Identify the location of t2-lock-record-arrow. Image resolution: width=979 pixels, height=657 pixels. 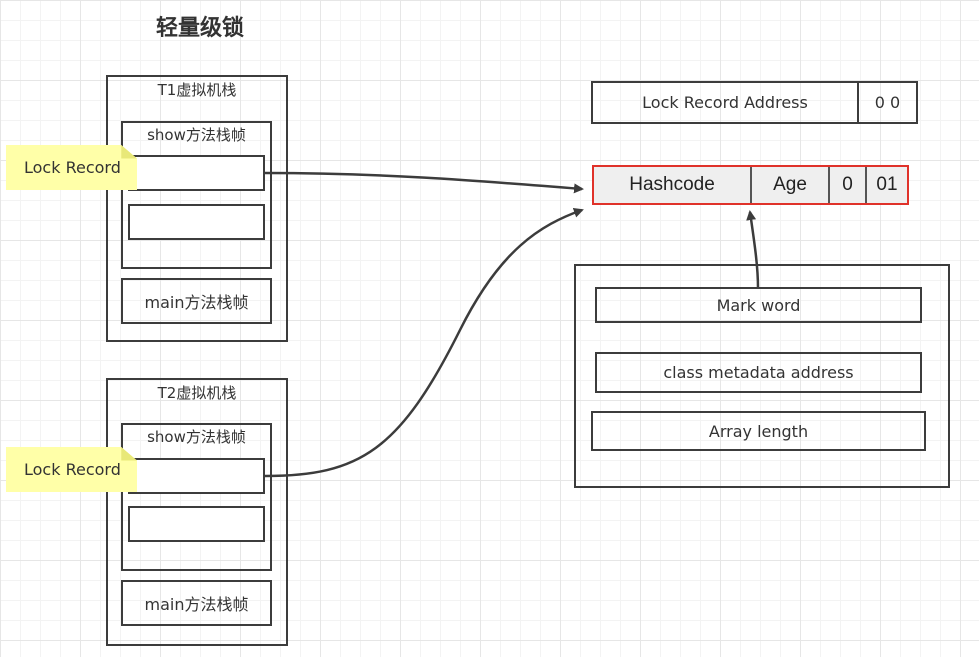
(424, 342).